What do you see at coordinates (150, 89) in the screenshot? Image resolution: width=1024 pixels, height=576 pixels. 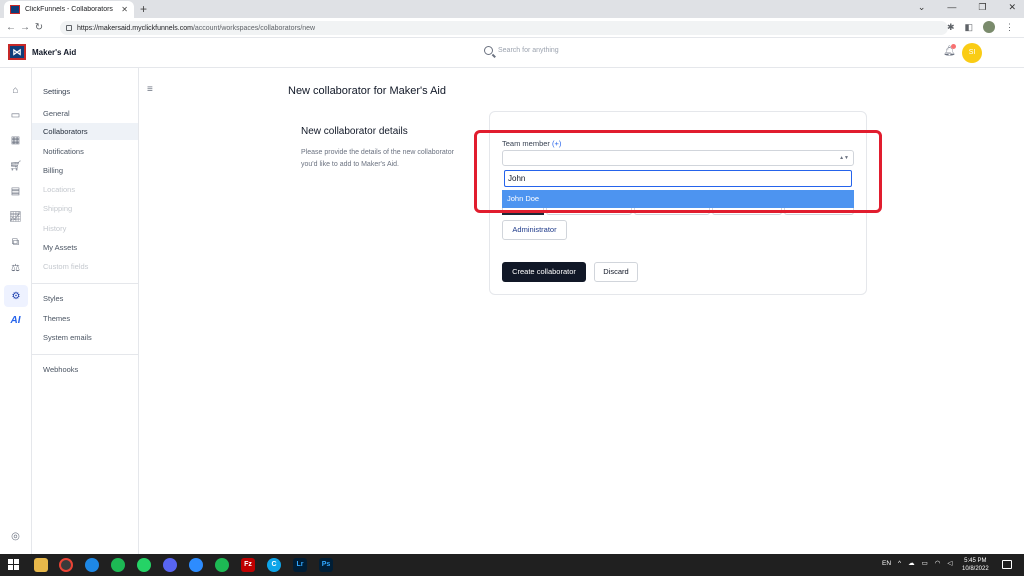 I see `hamburger-menu-icon: ≡` at bounding box center [150, 89].